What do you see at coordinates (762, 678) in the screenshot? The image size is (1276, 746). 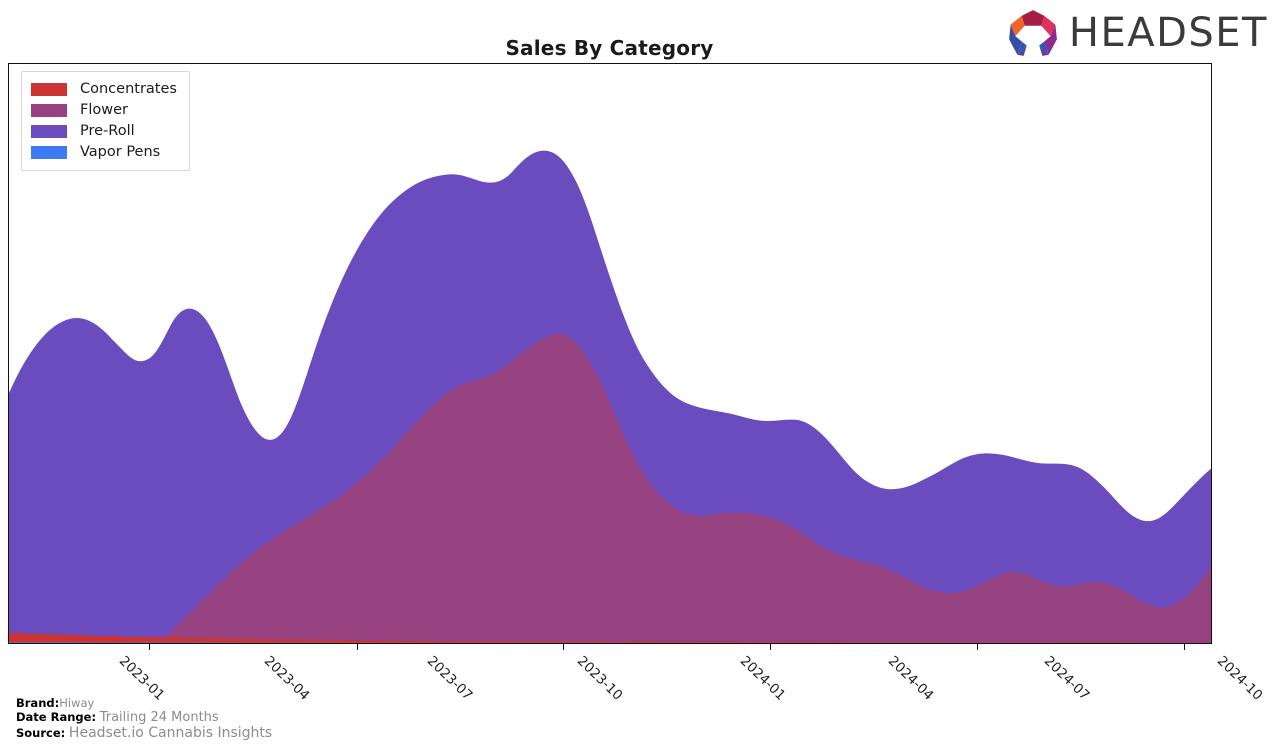 I see `x-tick-label: 2024-01` at bounding box center [762, 678].